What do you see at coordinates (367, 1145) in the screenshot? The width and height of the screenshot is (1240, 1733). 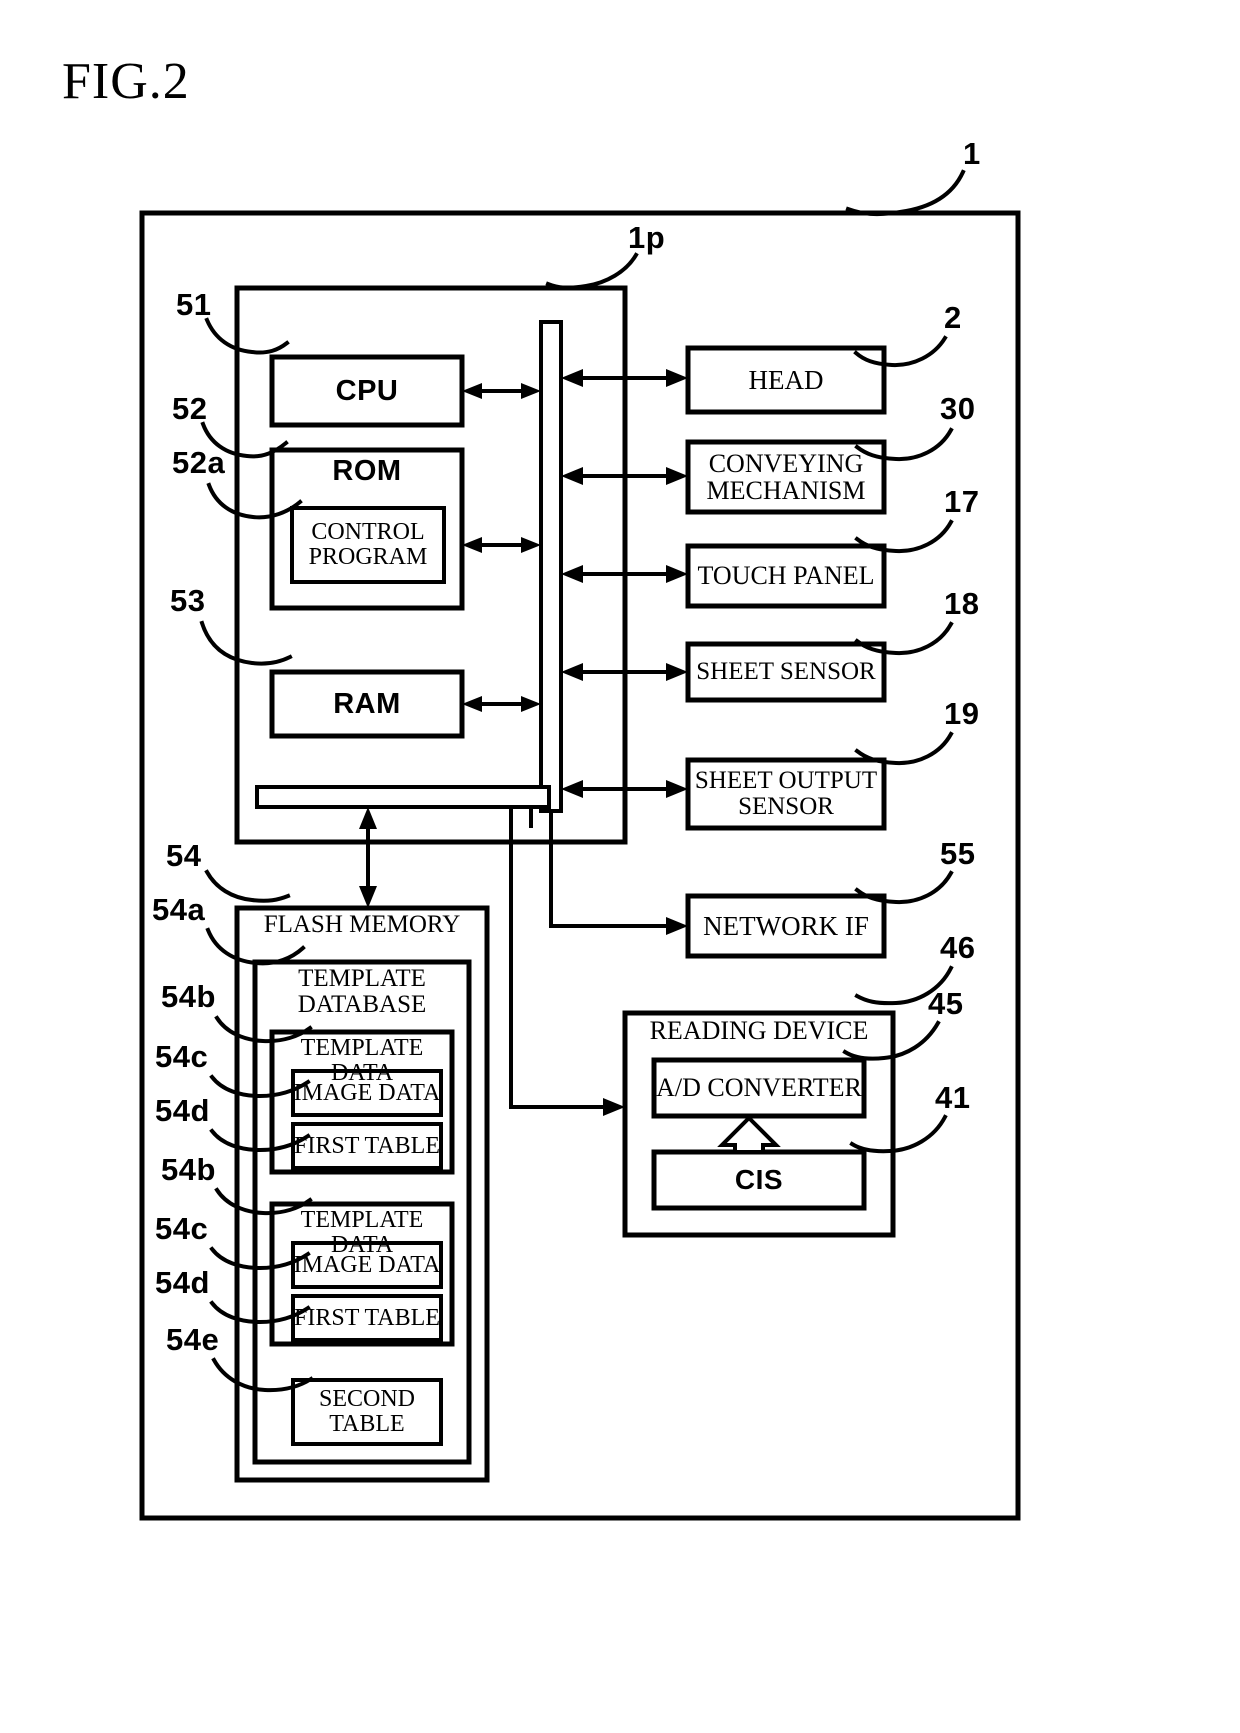 I see `first-table-1-label: FIRST TABLE` at bounding box center [367, 1145].